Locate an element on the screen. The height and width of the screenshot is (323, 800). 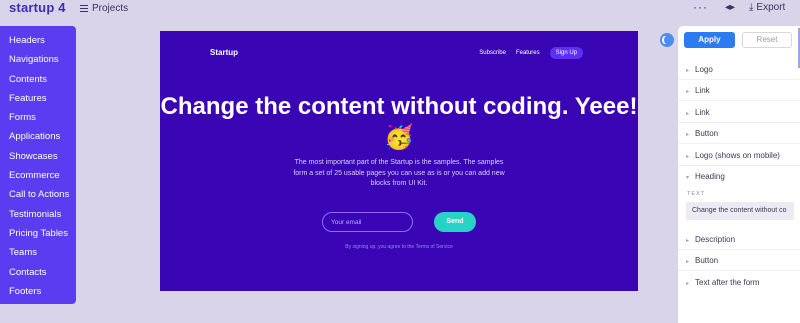
more-options-icon: ··· is located at coordinates (700, 7).